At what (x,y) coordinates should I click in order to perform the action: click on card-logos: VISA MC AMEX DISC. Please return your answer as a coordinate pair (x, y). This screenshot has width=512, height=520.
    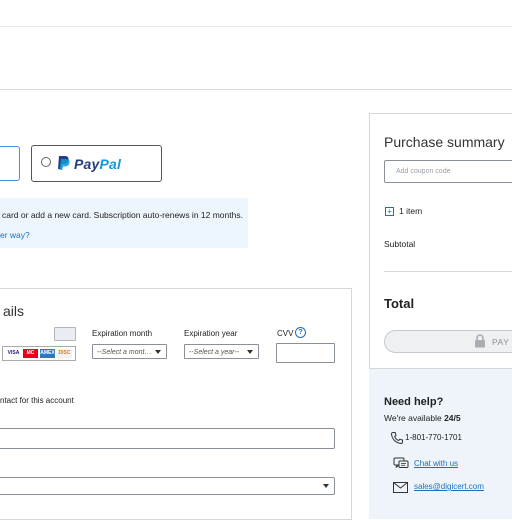
    Looking at the image, I should click on (39, 353).